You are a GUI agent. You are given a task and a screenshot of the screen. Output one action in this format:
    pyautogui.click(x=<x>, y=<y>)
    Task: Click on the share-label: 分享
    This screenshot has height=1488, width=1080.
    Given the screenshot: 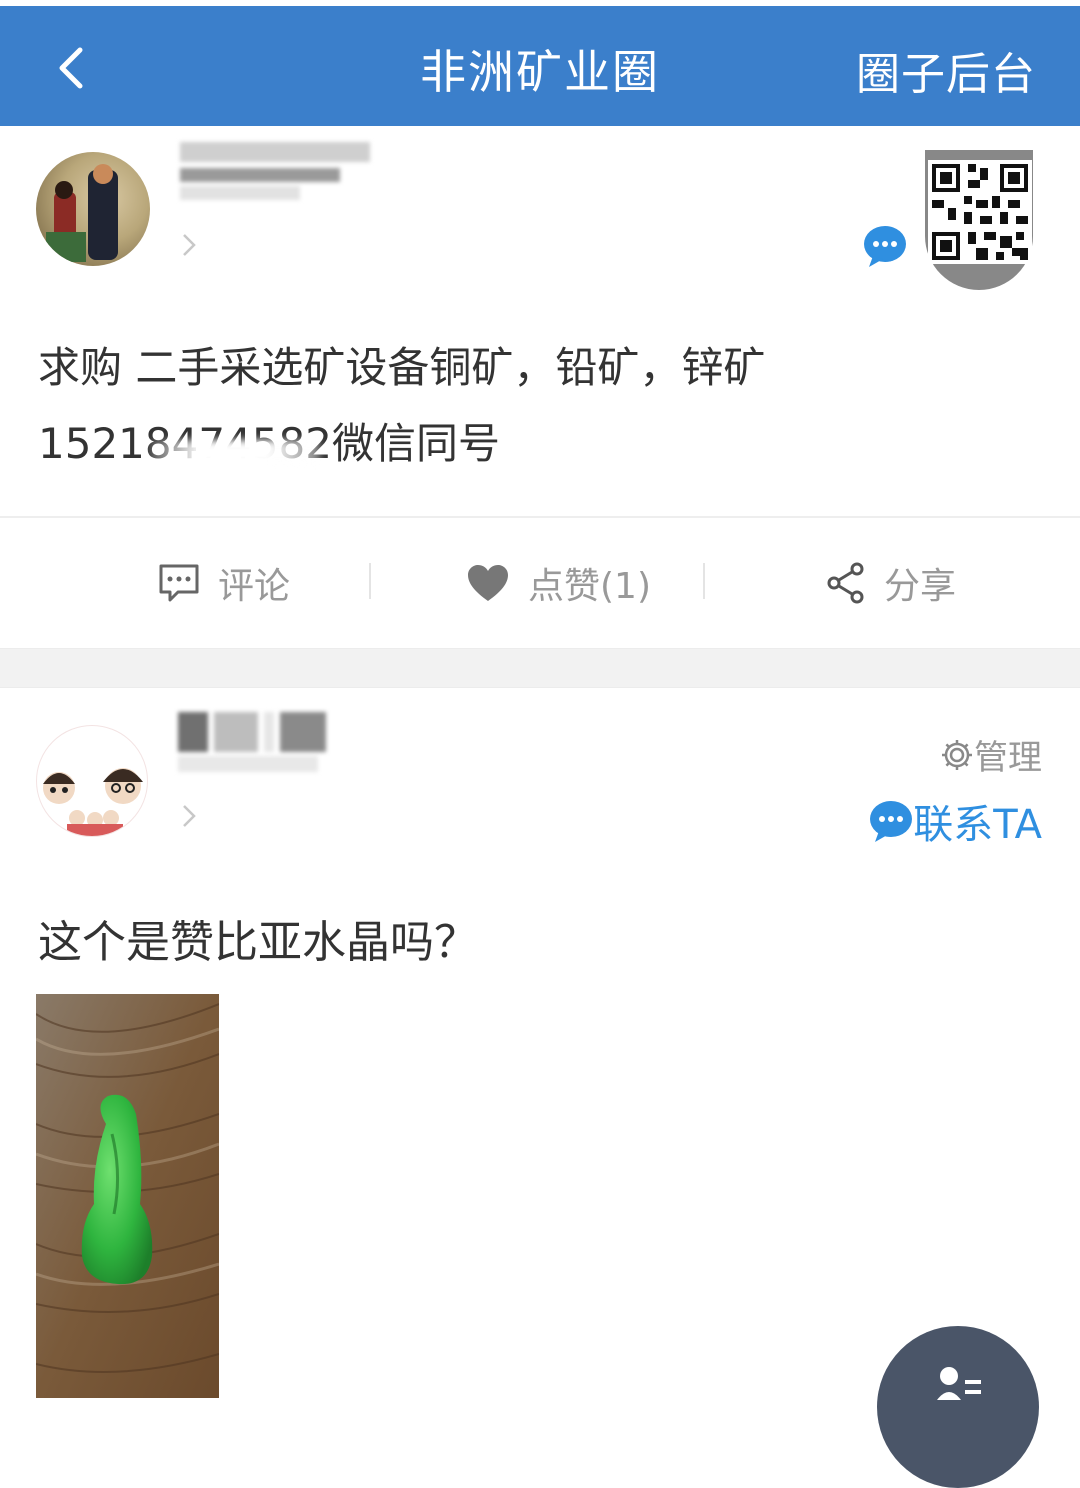 What is the action you would take?
    pyautogui.click(x=920, y=586)
    